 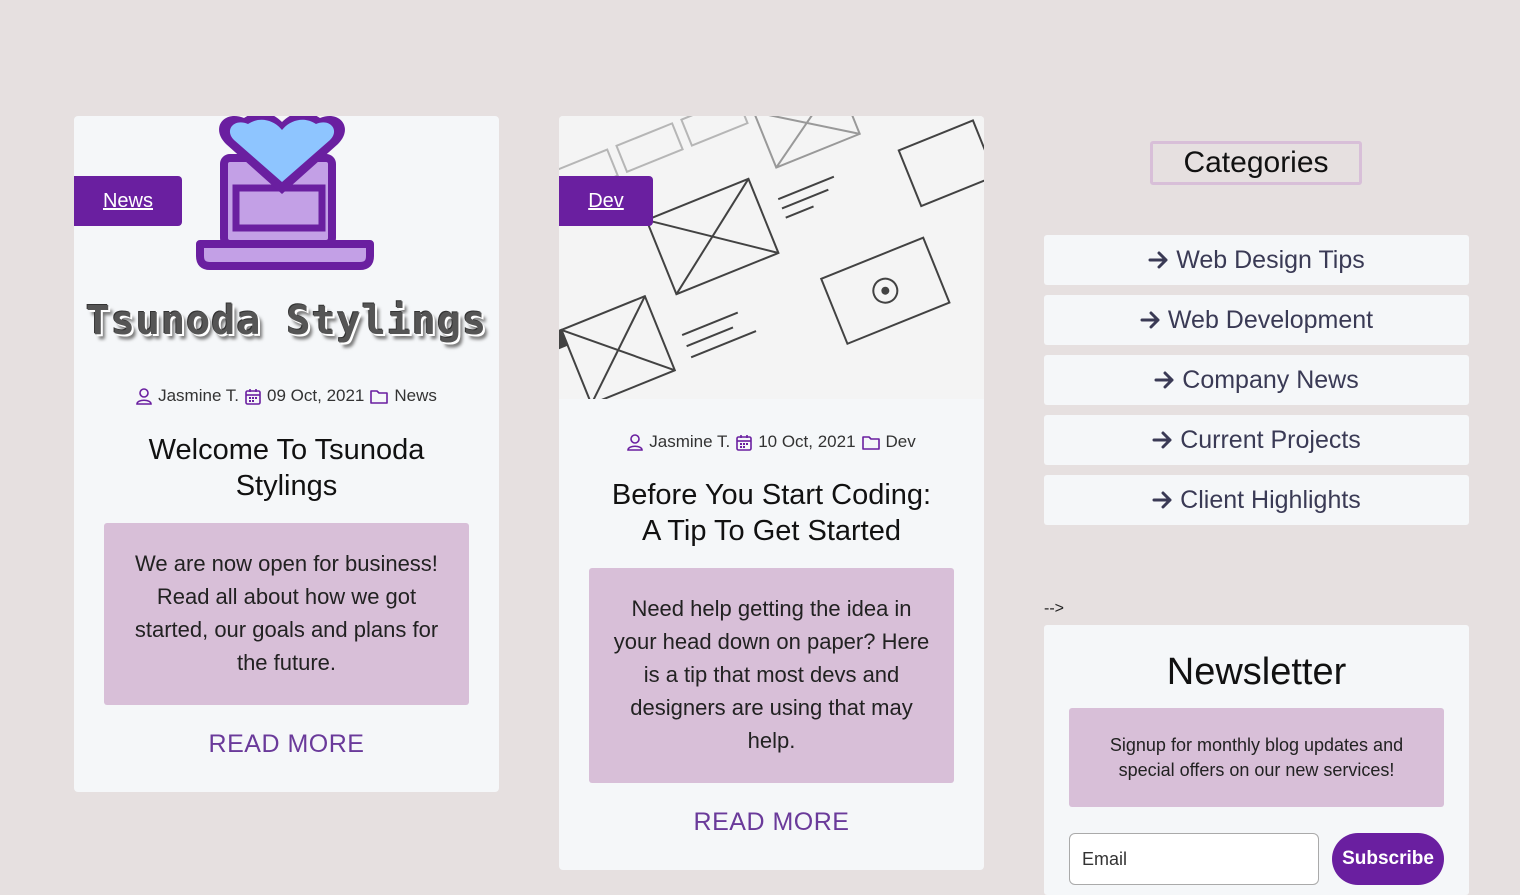 I want to click on categories-heading: Categories, so click(x=1256, y=163).